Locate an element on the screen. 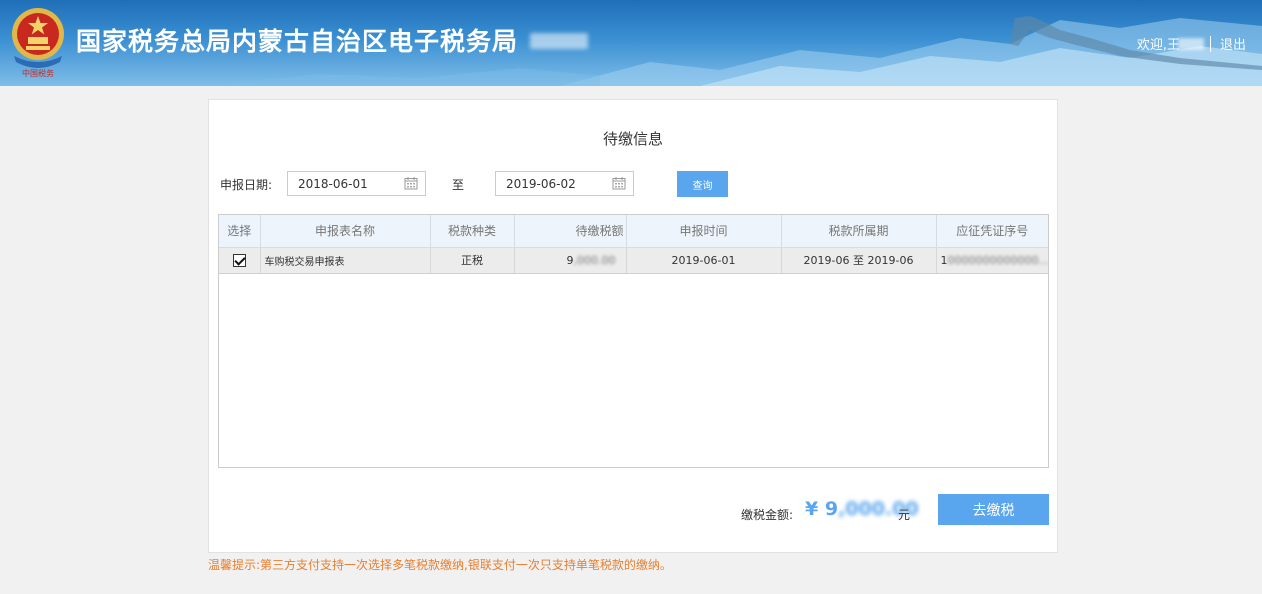 The width and height of the screenshot is (1262, 594). pay-tax-button: 去缴税 is located at coordinates (993, 509).